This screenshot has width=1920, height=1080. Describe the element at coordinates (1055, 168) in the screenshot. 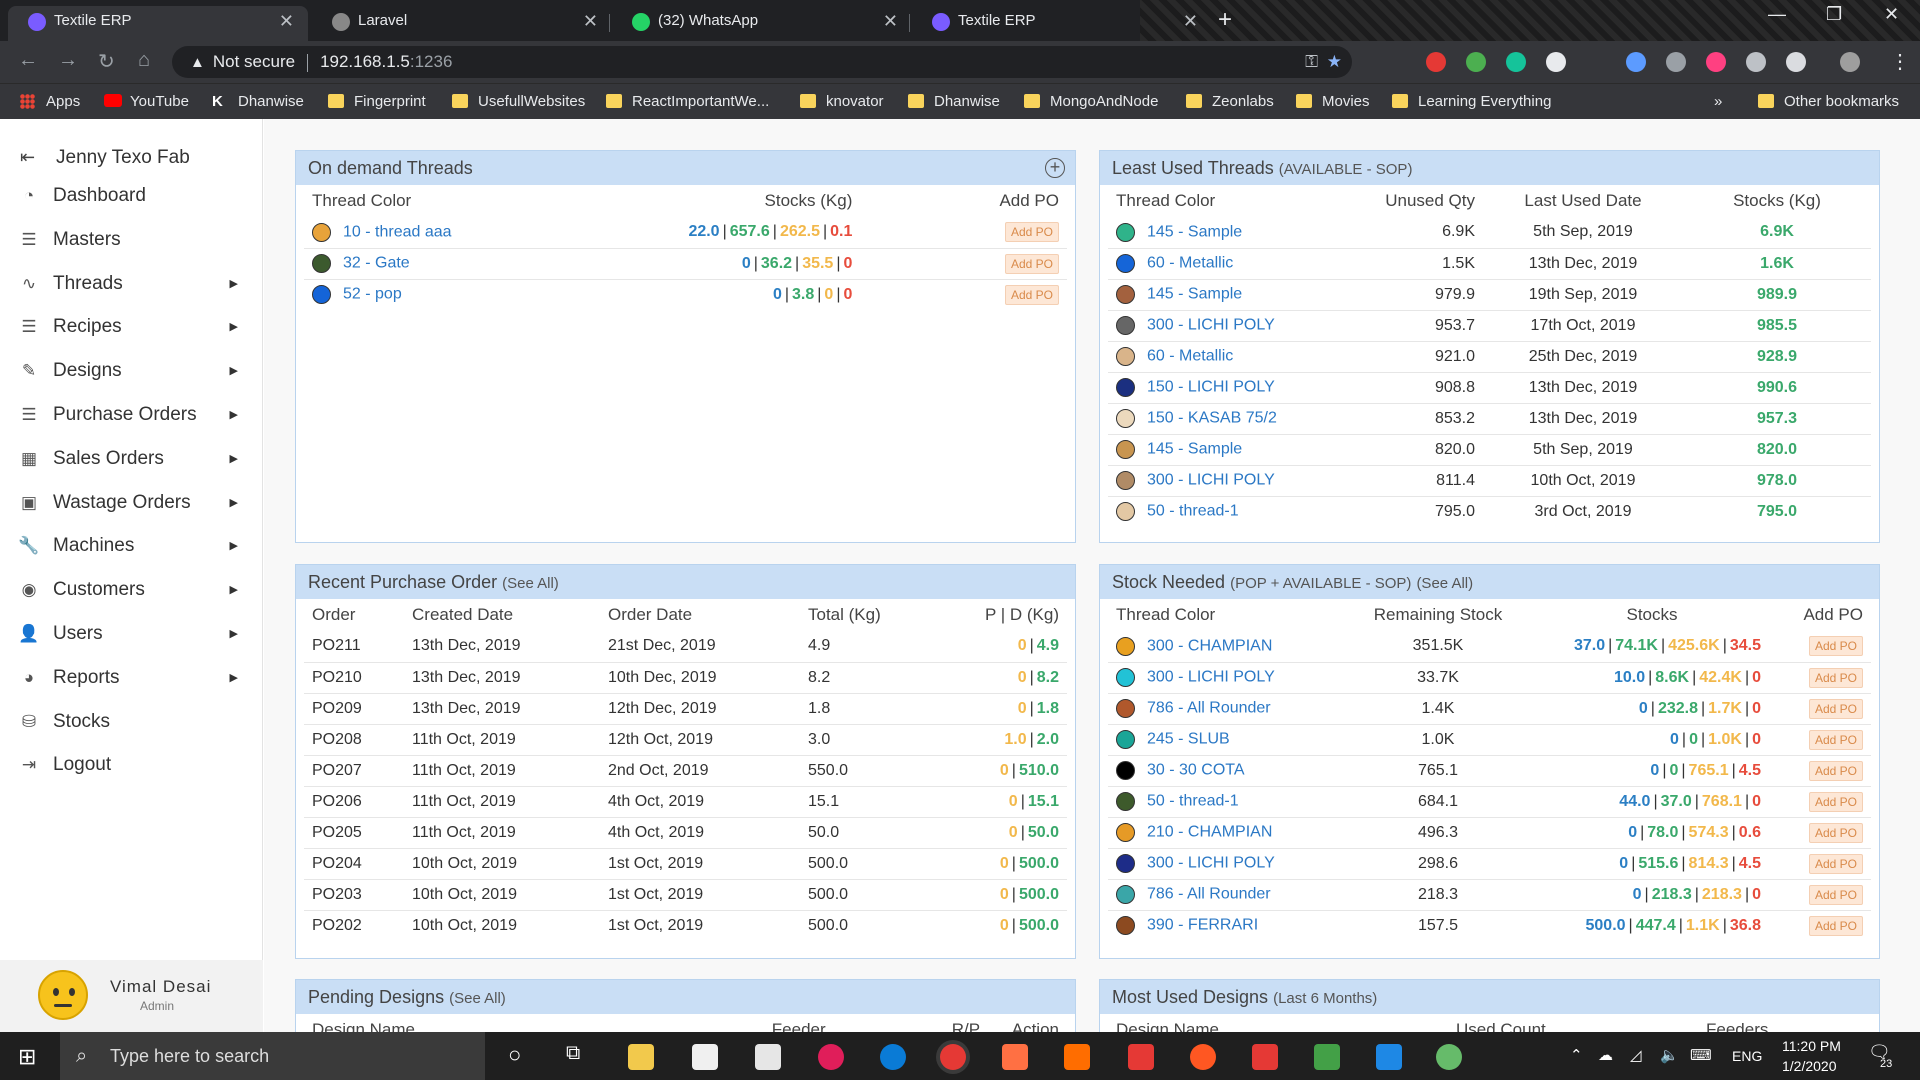

I see `add-circle-icon: +` at that location.